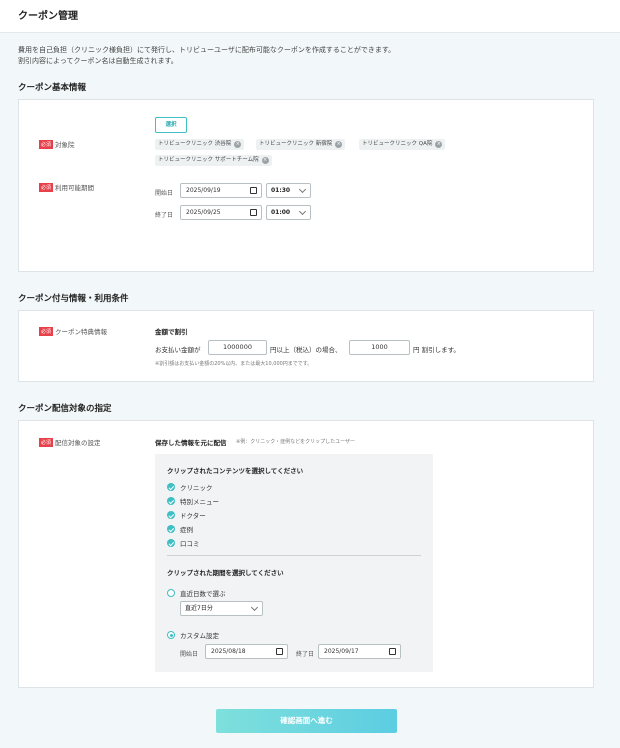 Image resolution: width=620 pixels, height=748 pixels. I want to click on period-label: 必須 利用可能期間, so click(67, 187).